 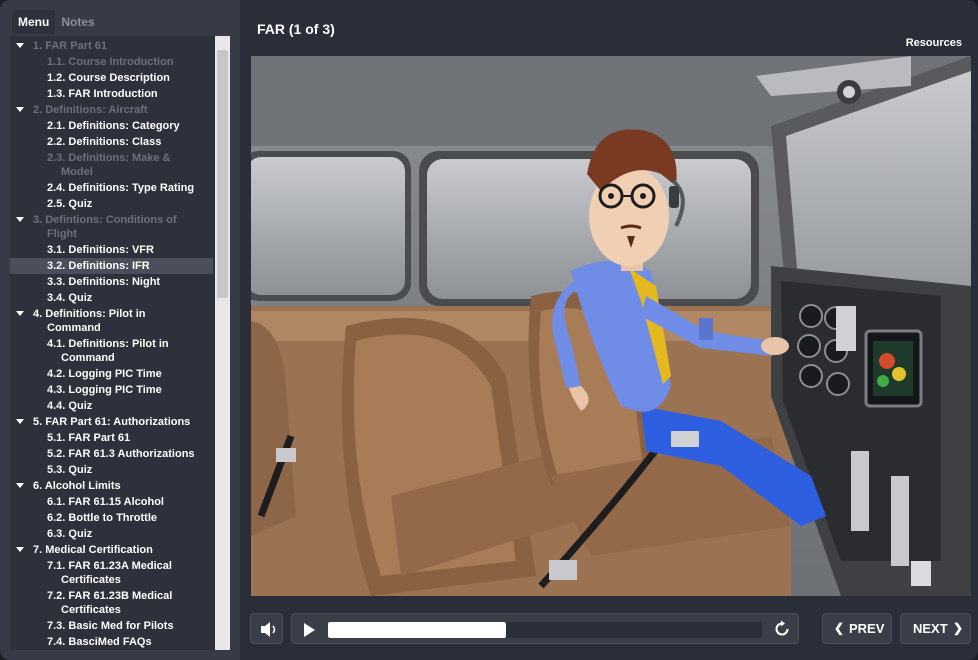 I want to click on menu-scrollbar-thumb, so click(x=222, y=174).